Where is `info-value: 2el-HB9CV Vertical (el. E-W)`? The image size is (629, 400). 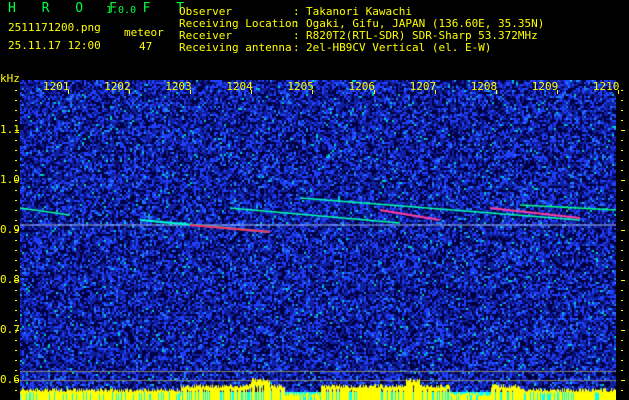
info-value: 2el-HB9CV Vertical (el. E-W) is located at coordinates (399, 47).